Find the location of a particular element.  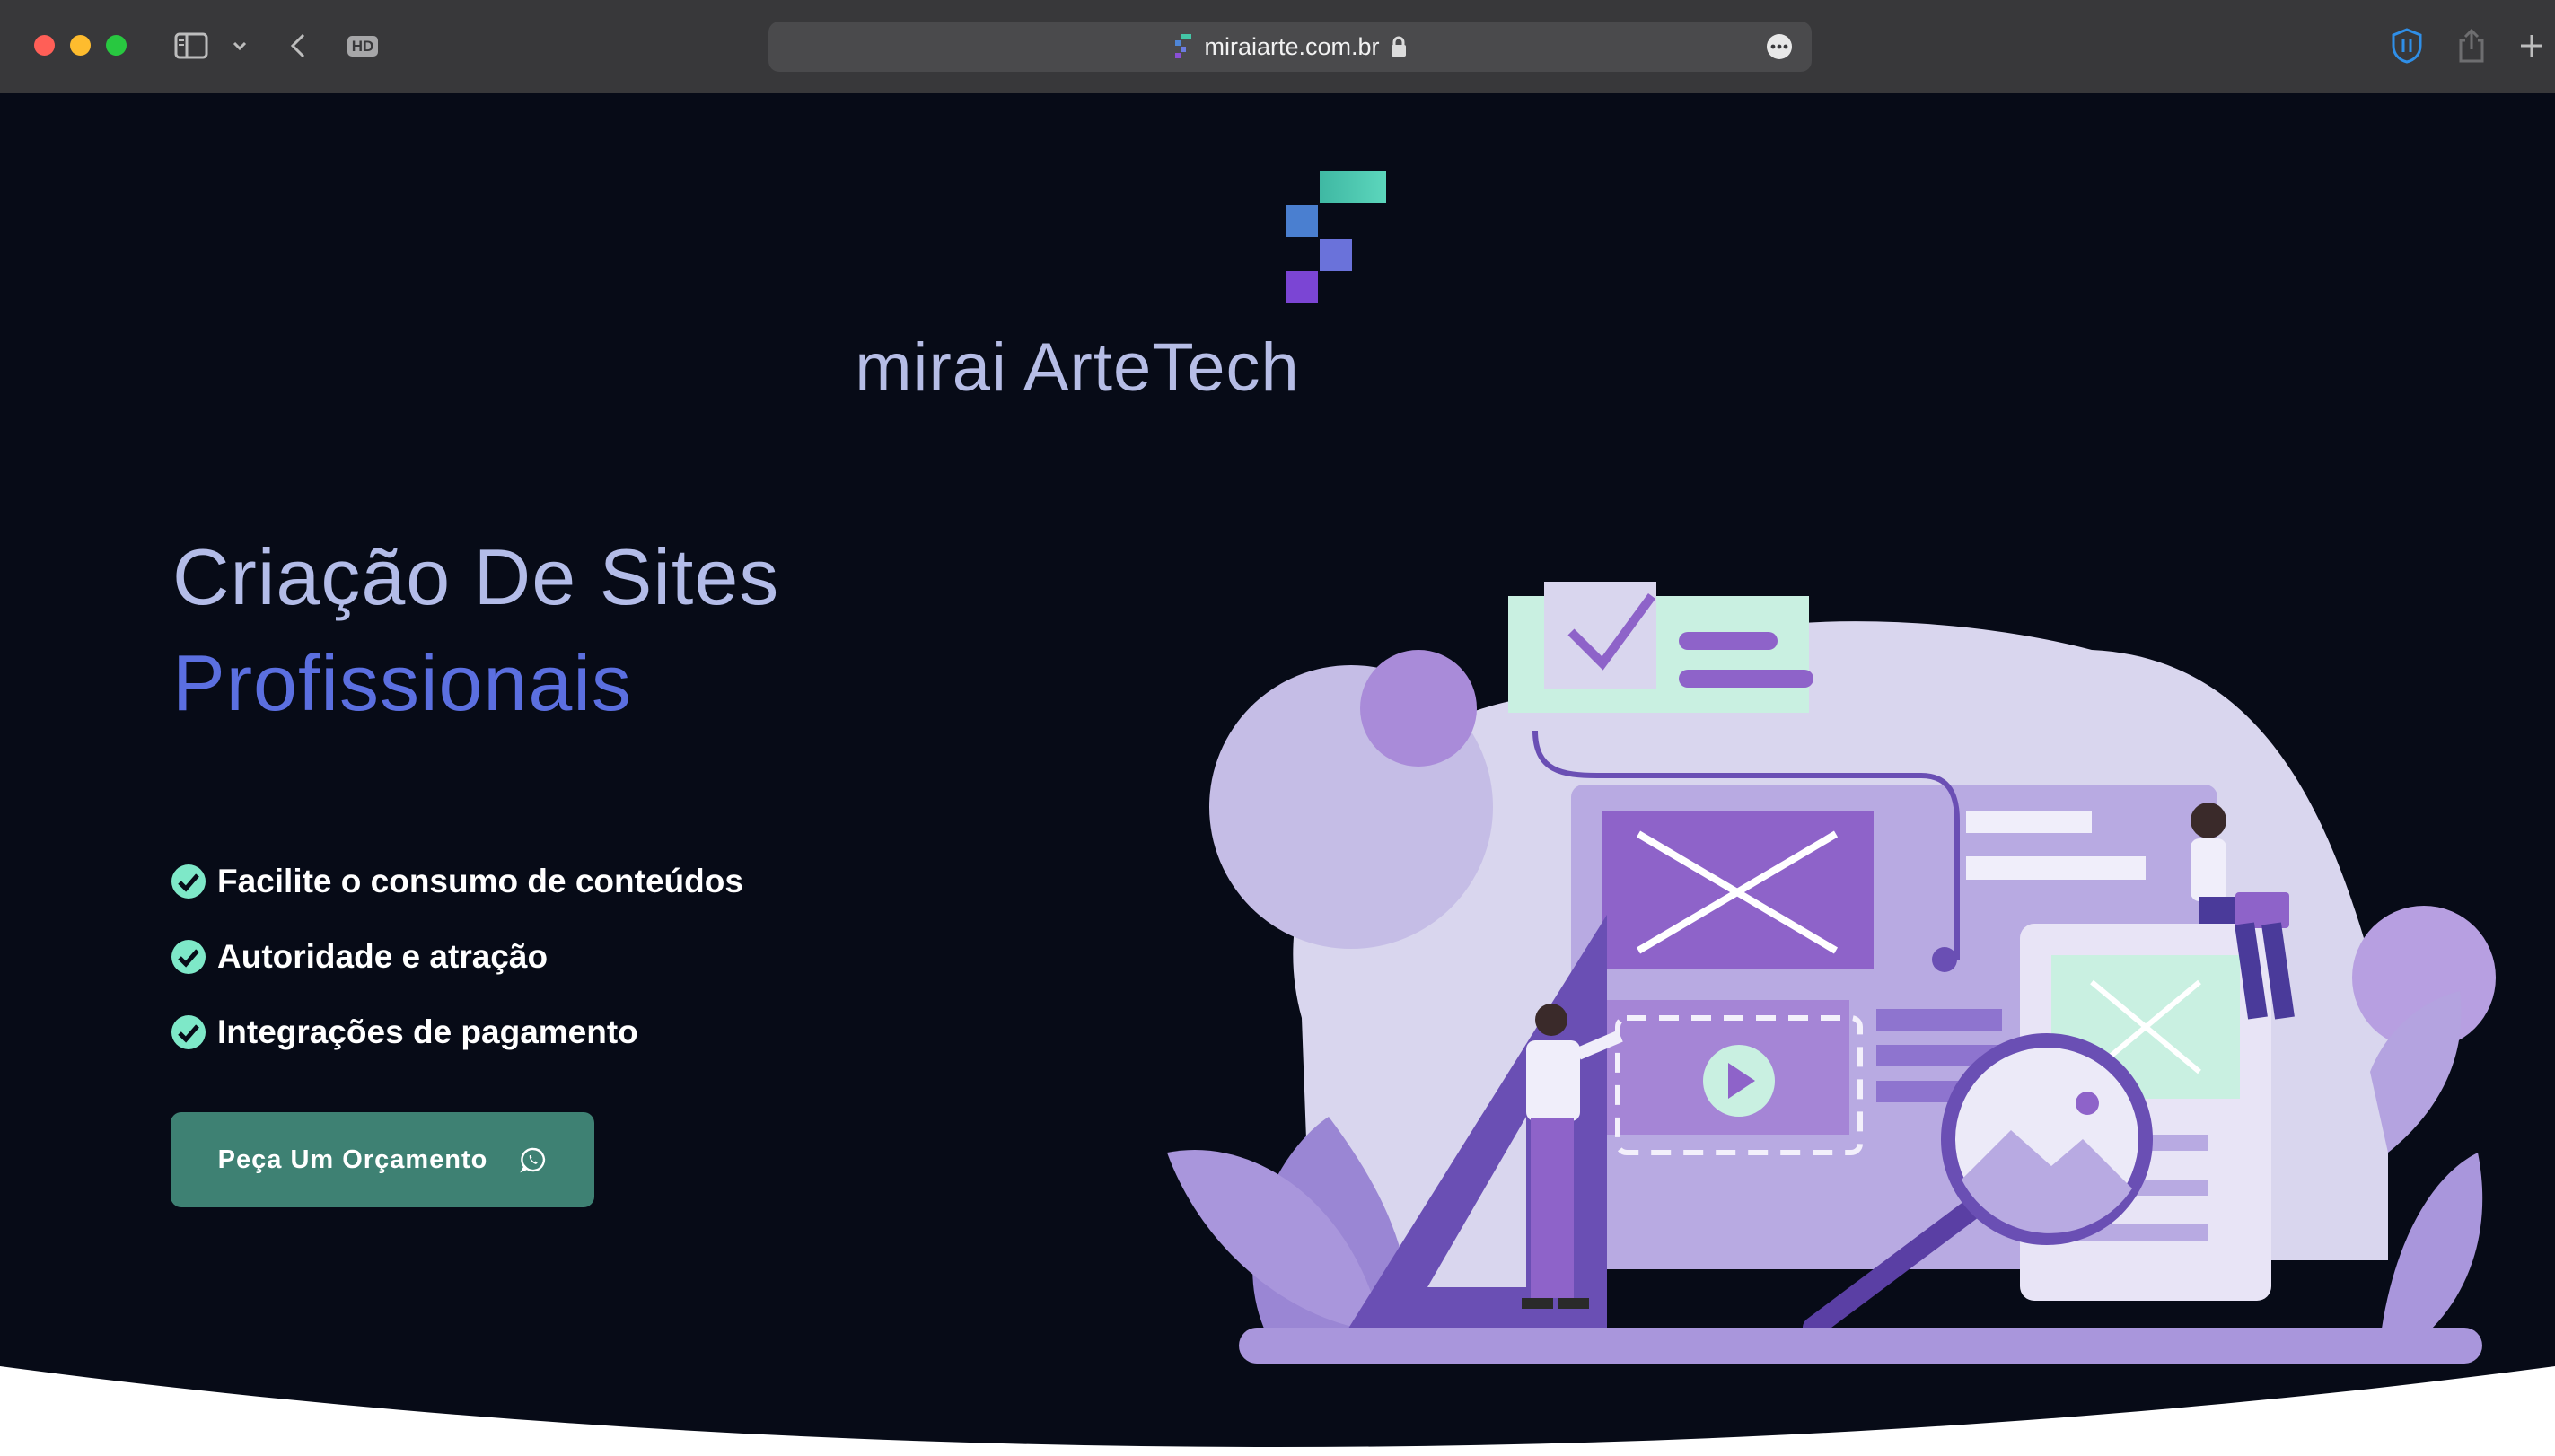

browser-toolbar: HD miraiarte.com.br is located at coordinates (1277, 47).